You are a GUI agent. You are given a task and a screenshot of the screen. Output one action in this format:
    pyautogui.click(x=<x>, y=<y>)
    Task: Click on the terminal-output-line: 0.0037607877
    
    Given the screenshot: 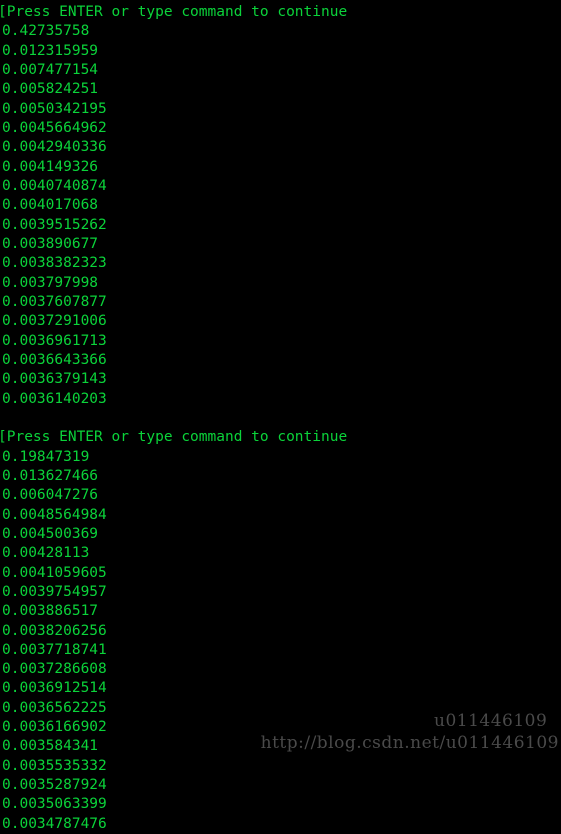 What is the action you would take?
    pyautogui.click(x=54, y=301)
    